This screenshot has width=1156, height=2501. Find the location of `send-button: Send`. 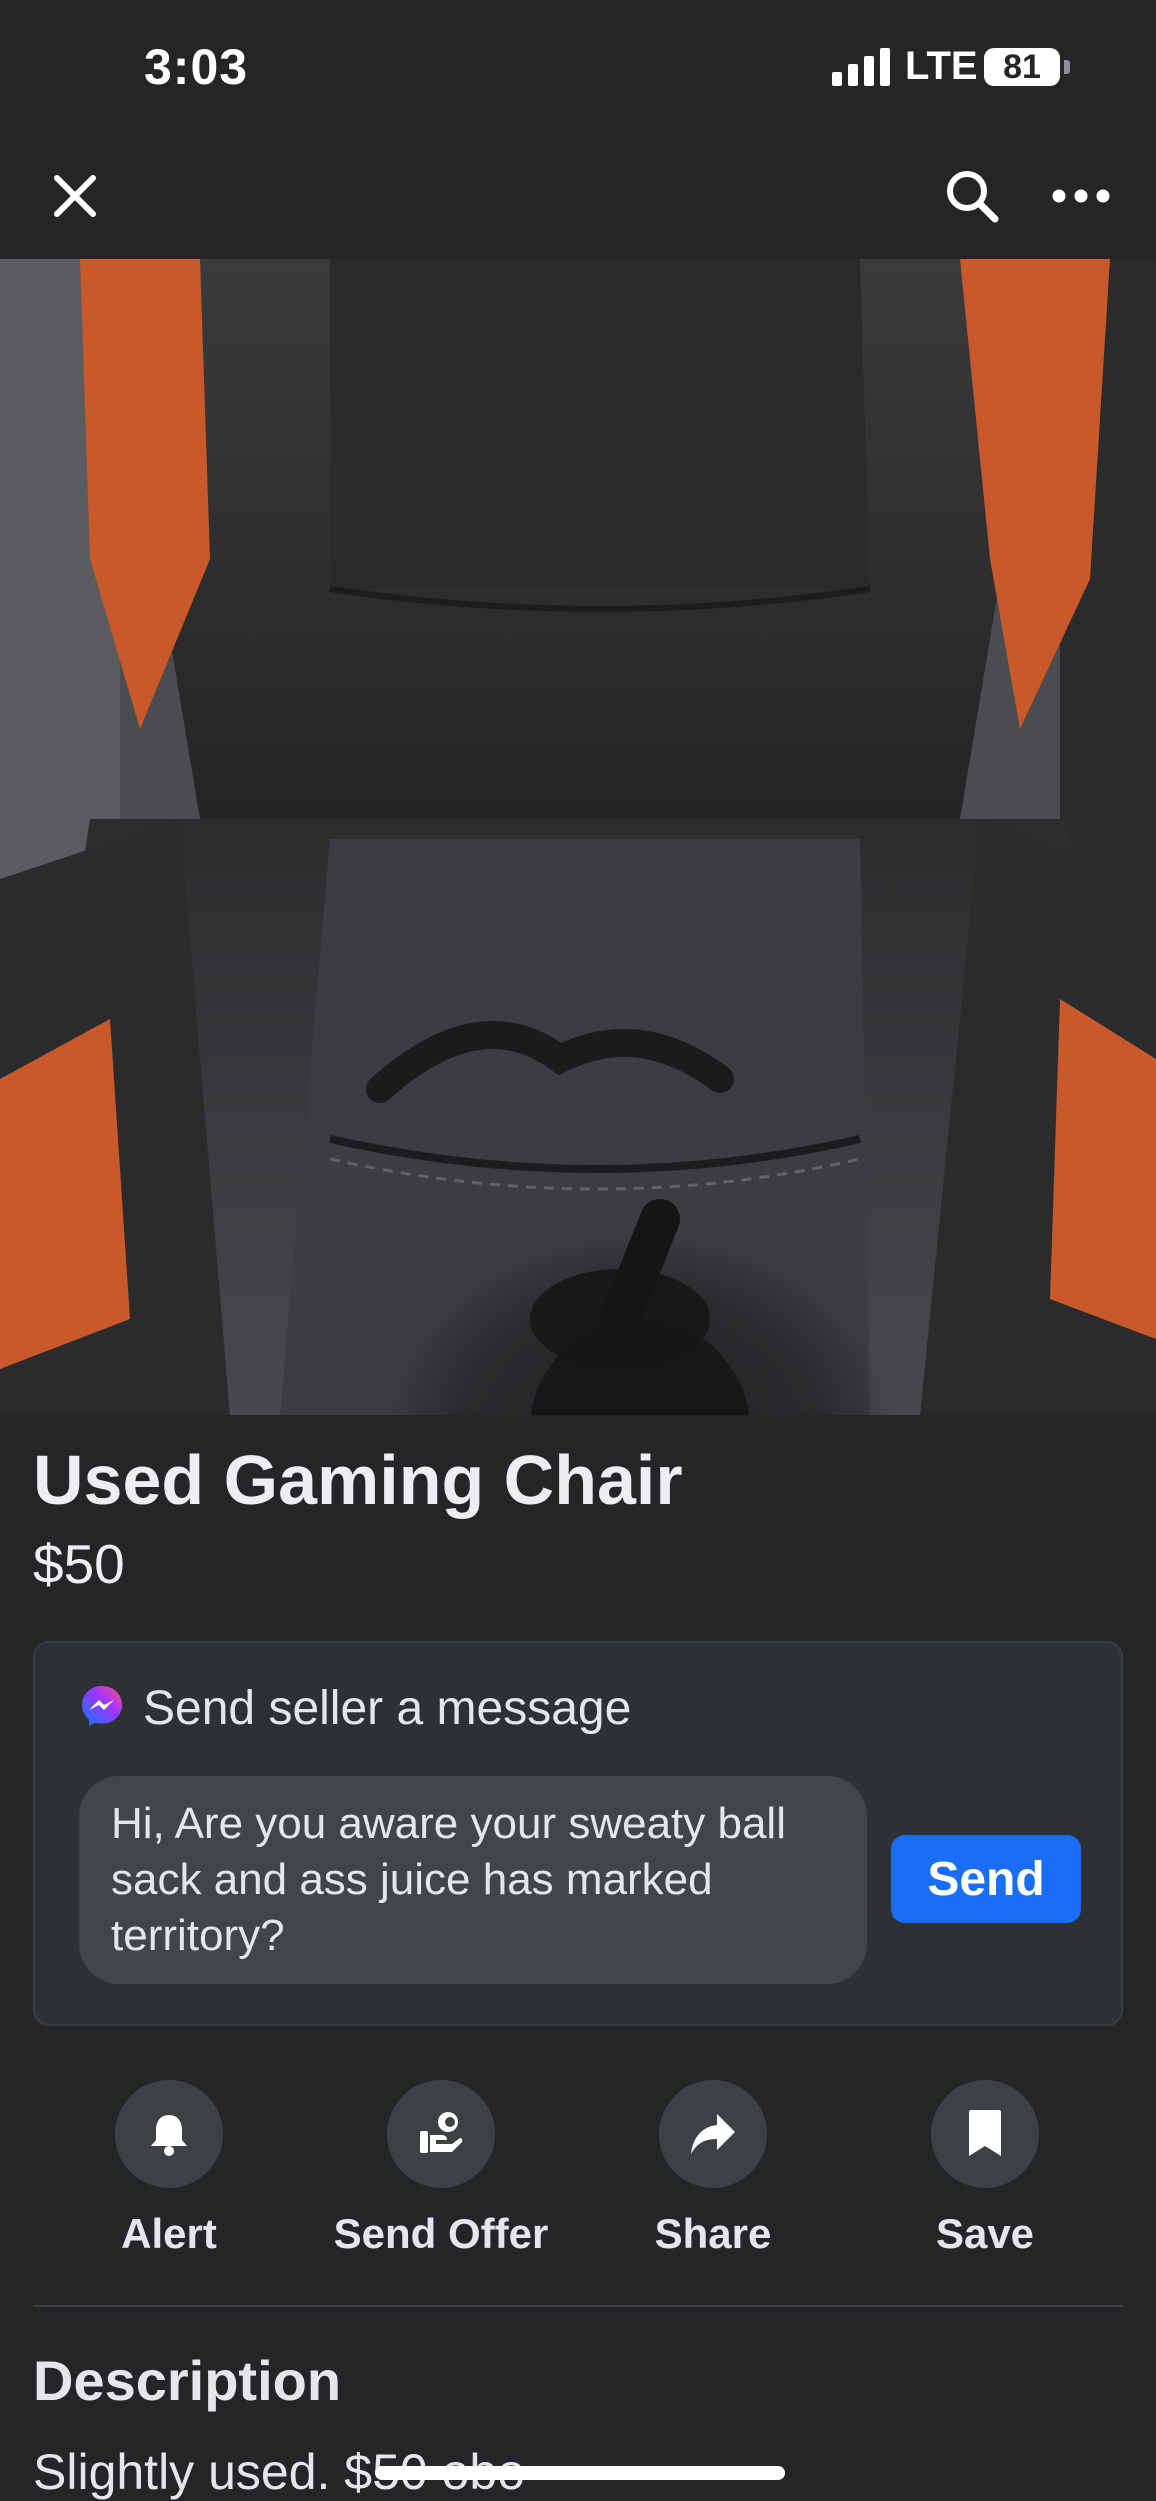

send-button: Send is located at coordinates (986, 1879).